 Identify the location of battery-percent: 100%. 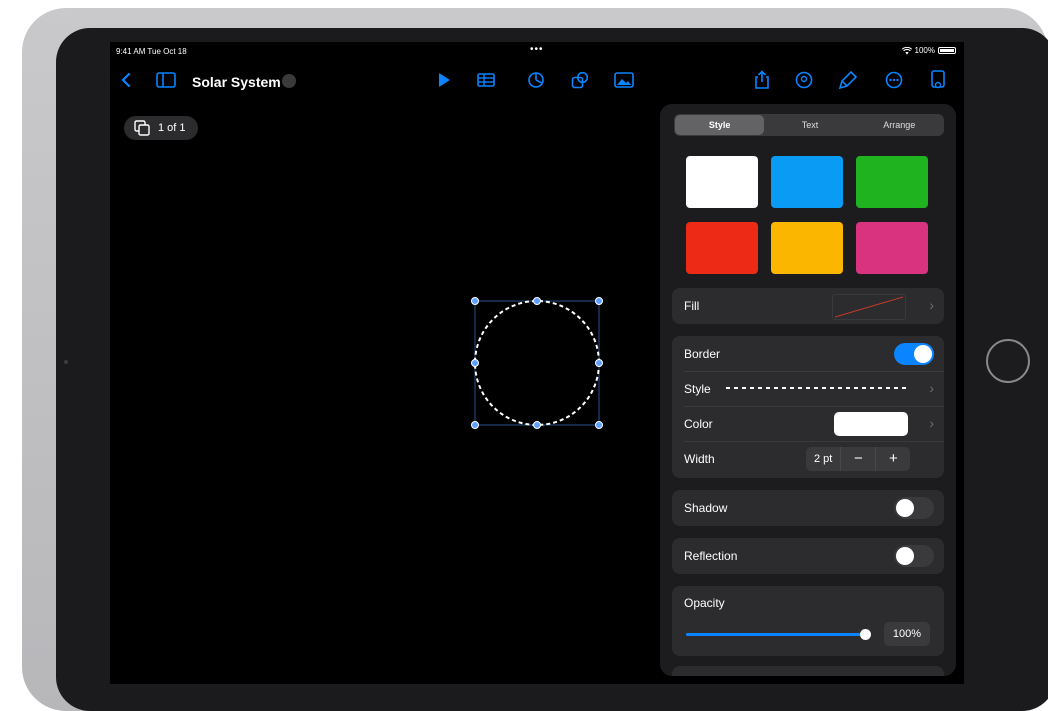
(924, 50).